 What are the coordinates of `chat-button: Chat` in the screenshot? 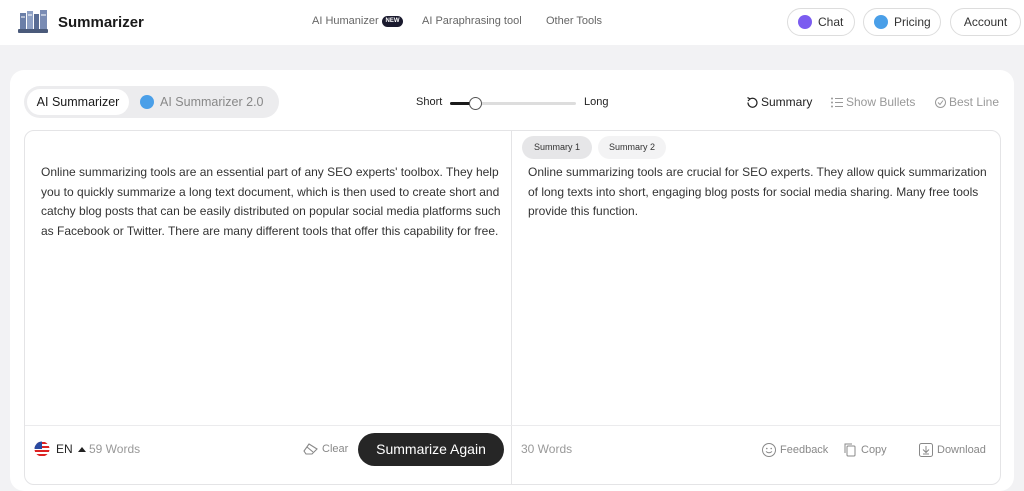 It's located at (821, 22).